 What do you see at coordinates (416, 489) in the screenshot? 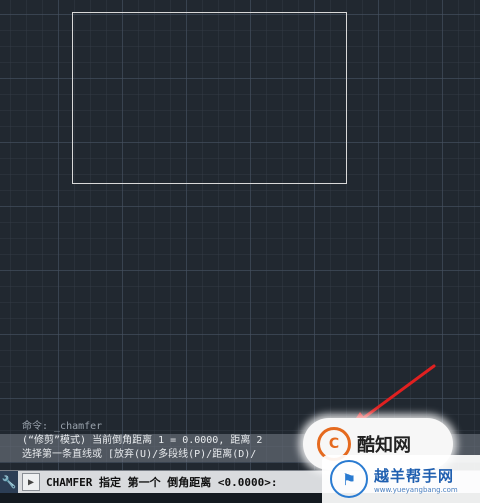
I see `yueyang-url: www.yueyangbang.com` at bounding box center [416, 489].